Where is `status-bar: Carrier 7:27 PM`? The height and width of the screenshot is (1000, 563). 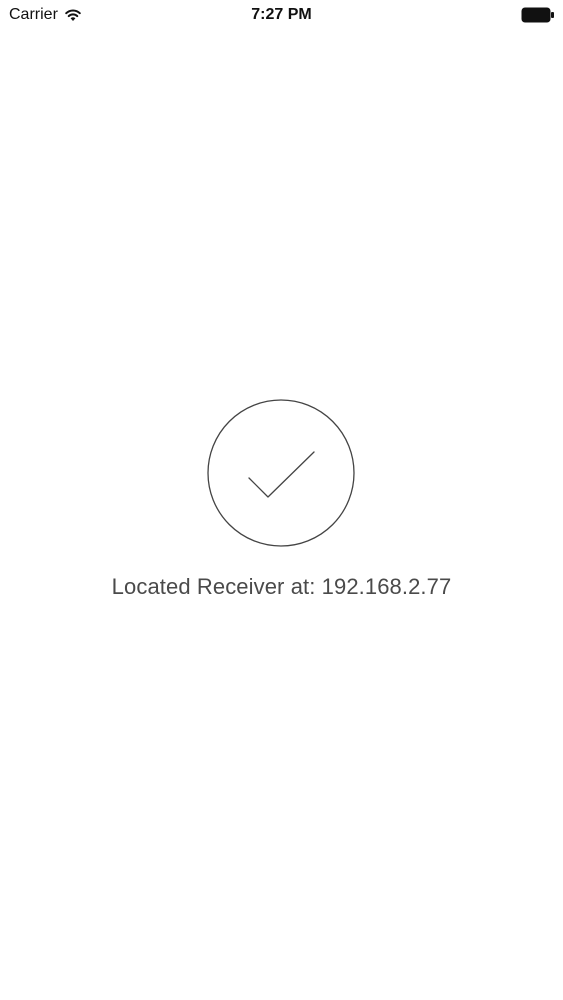 status-bar: Carrier 7:27 PM is located at coordinates (281, 15).